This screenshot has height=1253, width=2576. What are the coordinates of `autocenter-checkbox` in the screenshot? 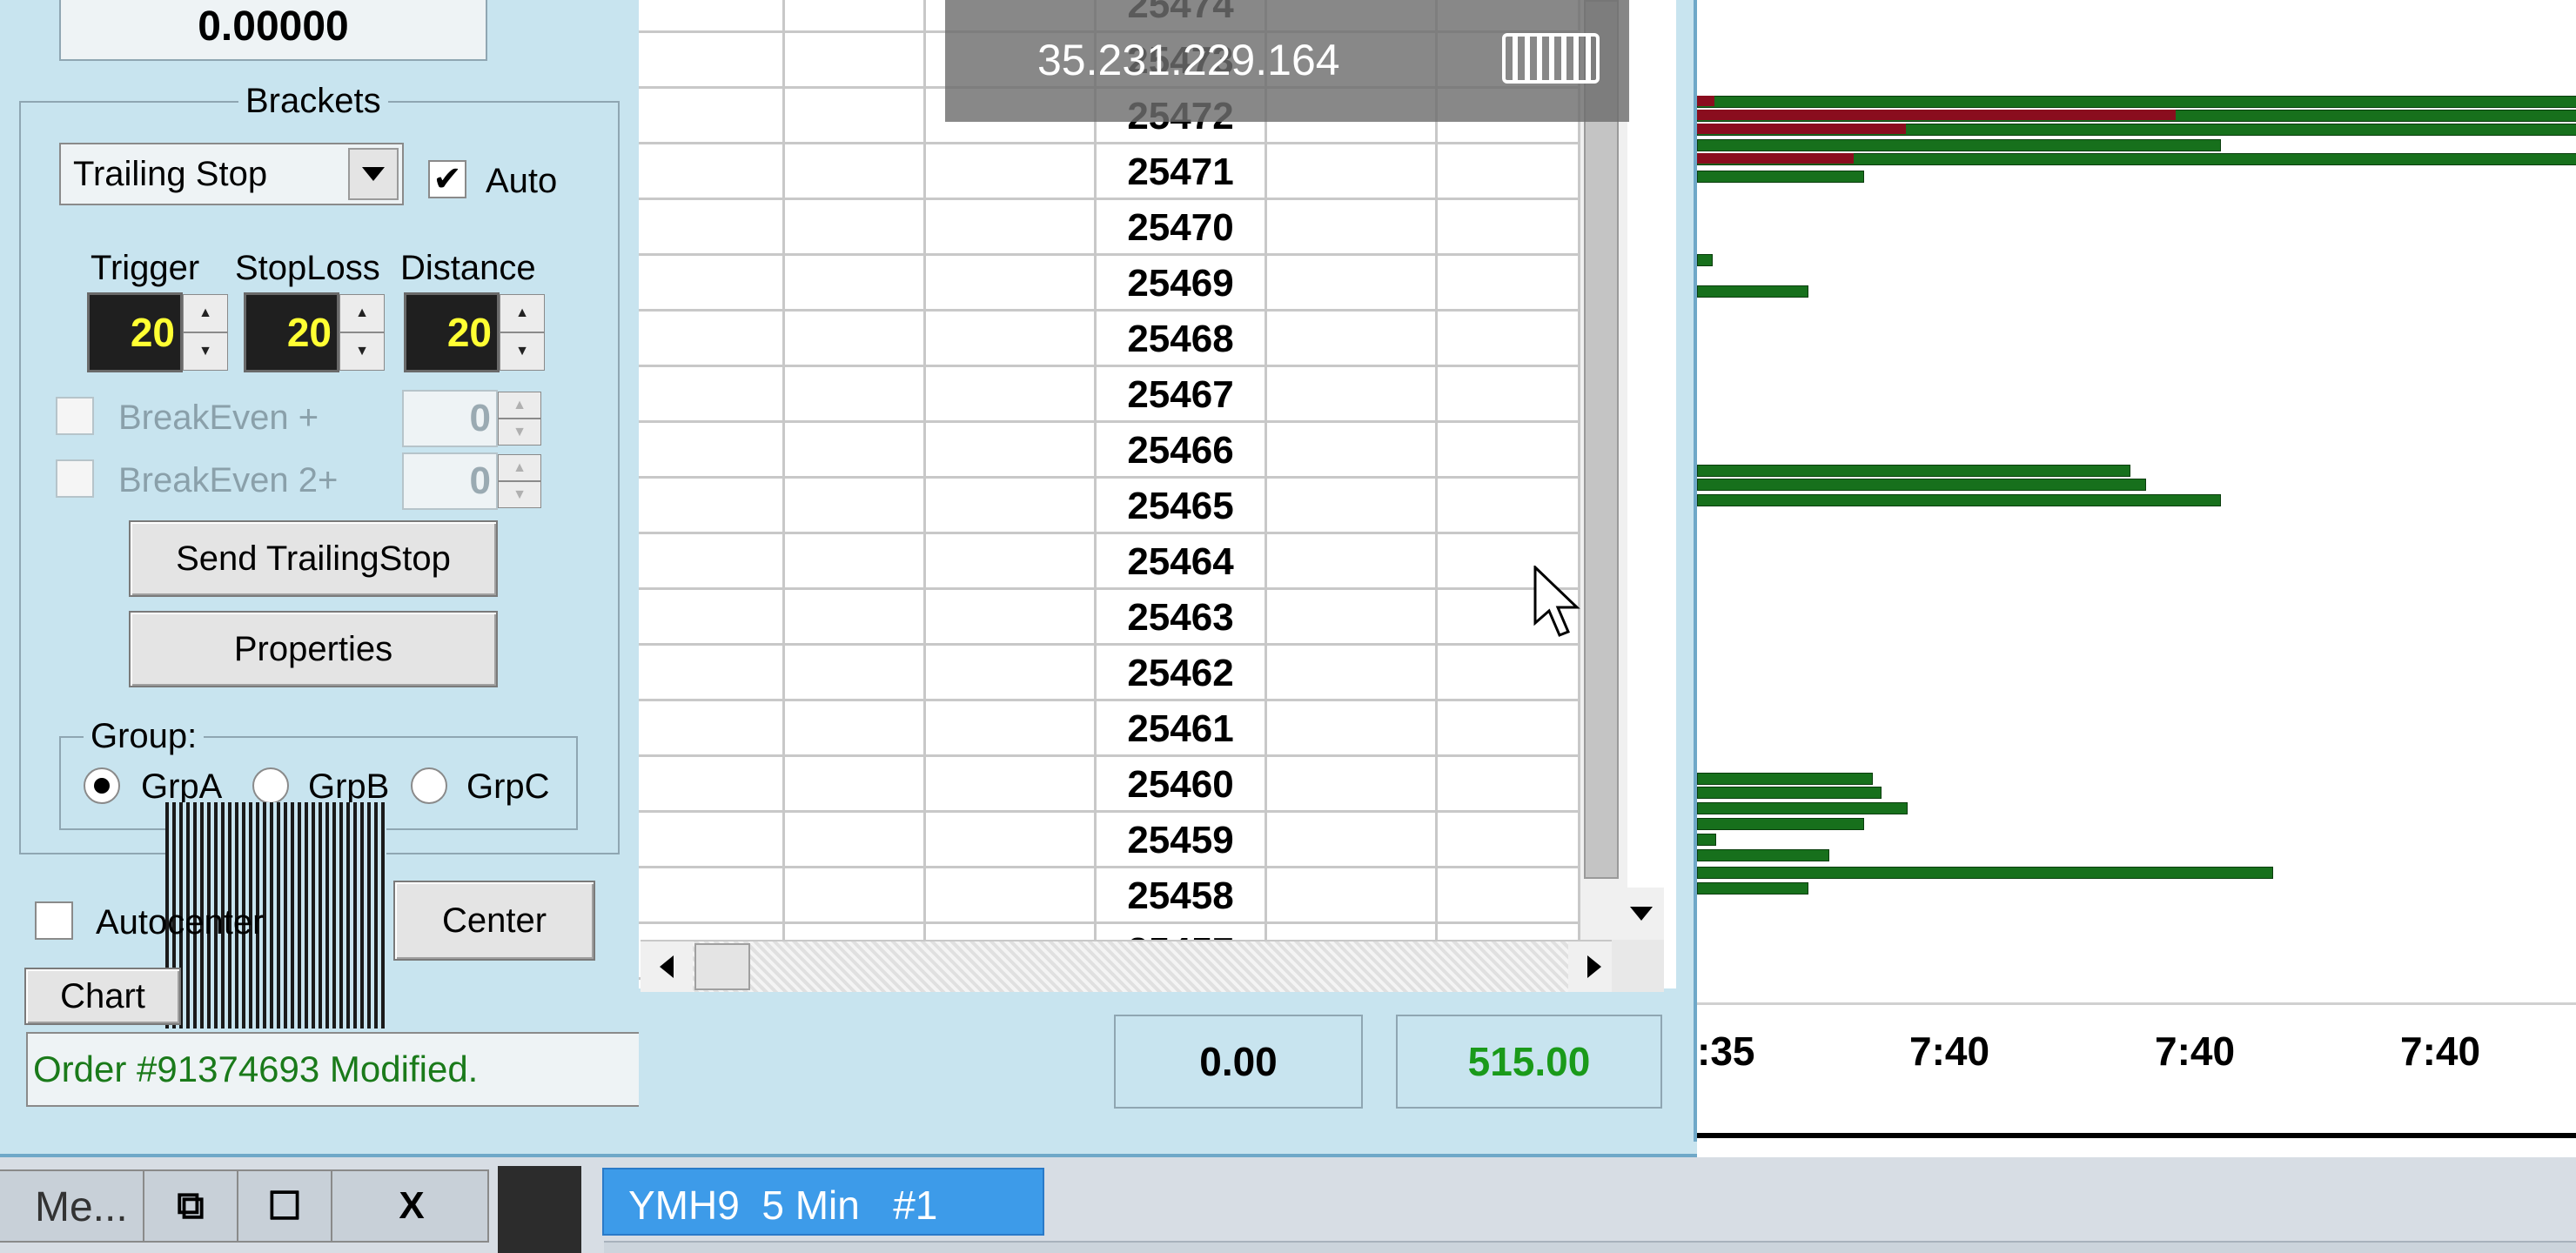 It's located at (54, 920).